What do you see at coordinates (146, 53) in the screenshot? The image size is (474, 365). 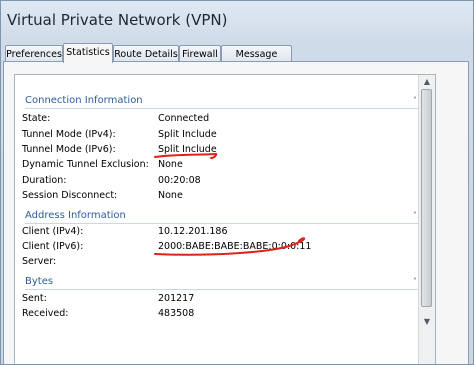 I see `tab-route-details: Route Details` at bounding box center [146, 53].